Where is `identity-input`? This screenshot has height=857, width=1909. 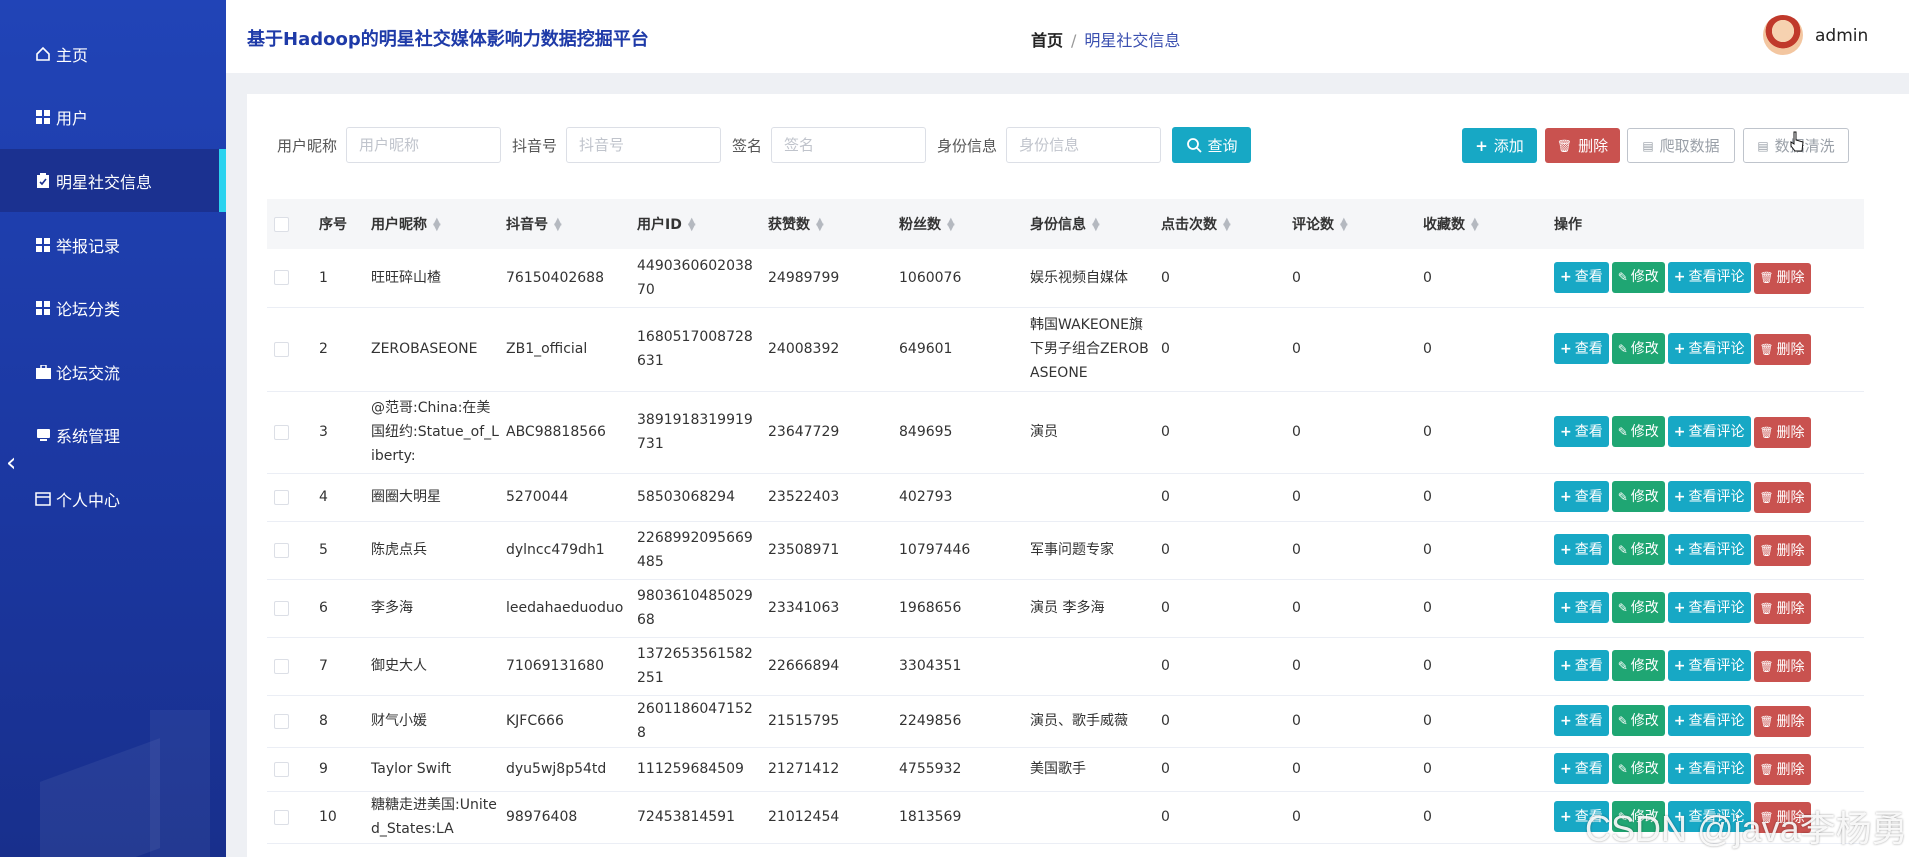
identity-input is located at coordinates (1084, 145).